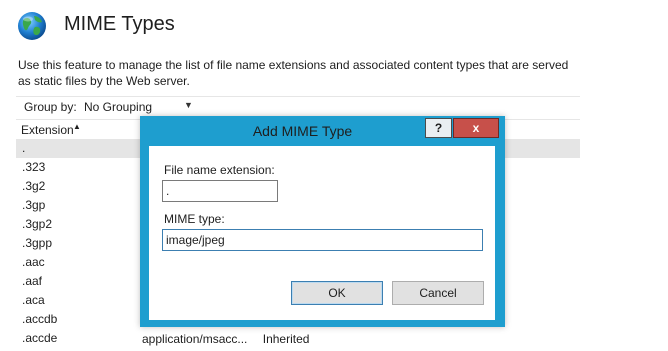 The height and width of the screenshot is (351, 668). Describe the element at coordinates (32, 281) in the screenshot. I see `extension-cell: .aaf` at that location.